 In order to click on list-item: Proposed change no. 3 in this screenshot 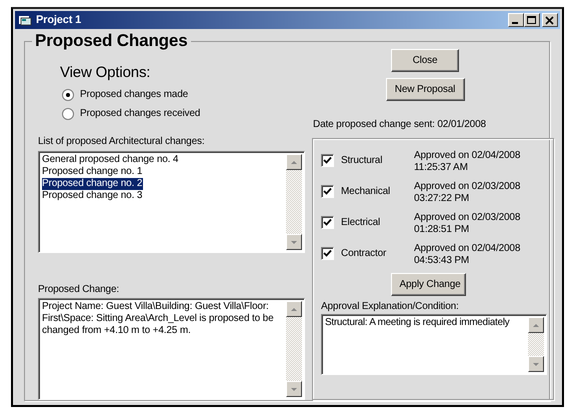, I will do `click(93, 196)`.